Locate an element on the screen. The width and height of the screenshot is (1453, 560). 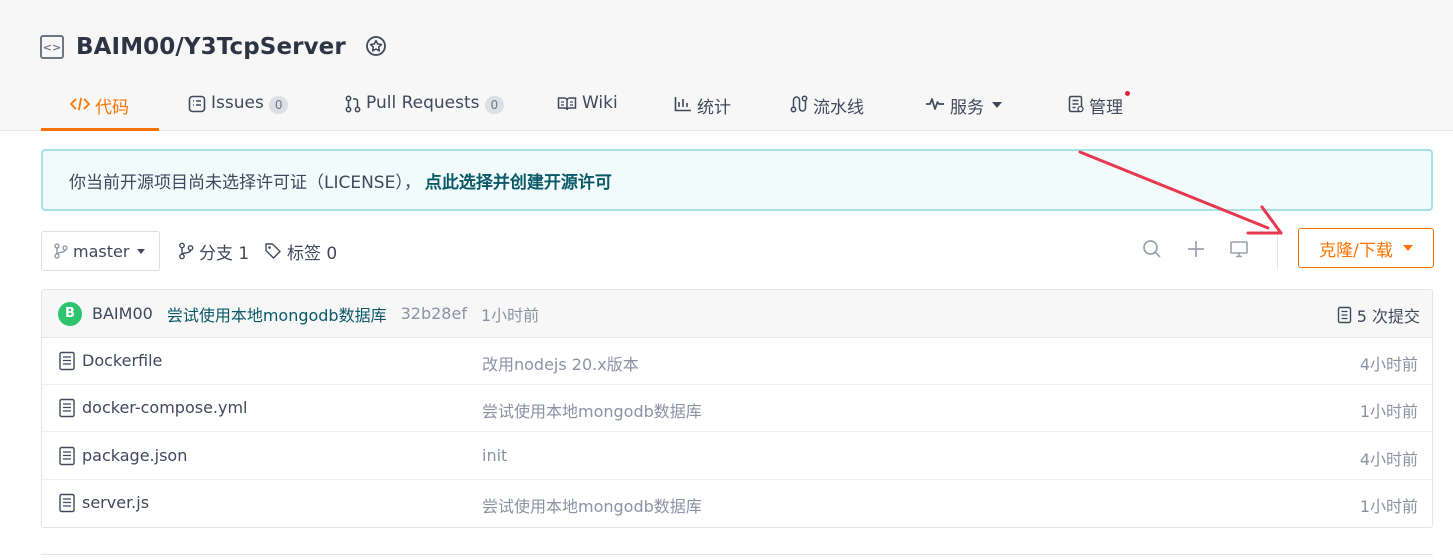
file-name: server.js is located at coordinates (115, 502).